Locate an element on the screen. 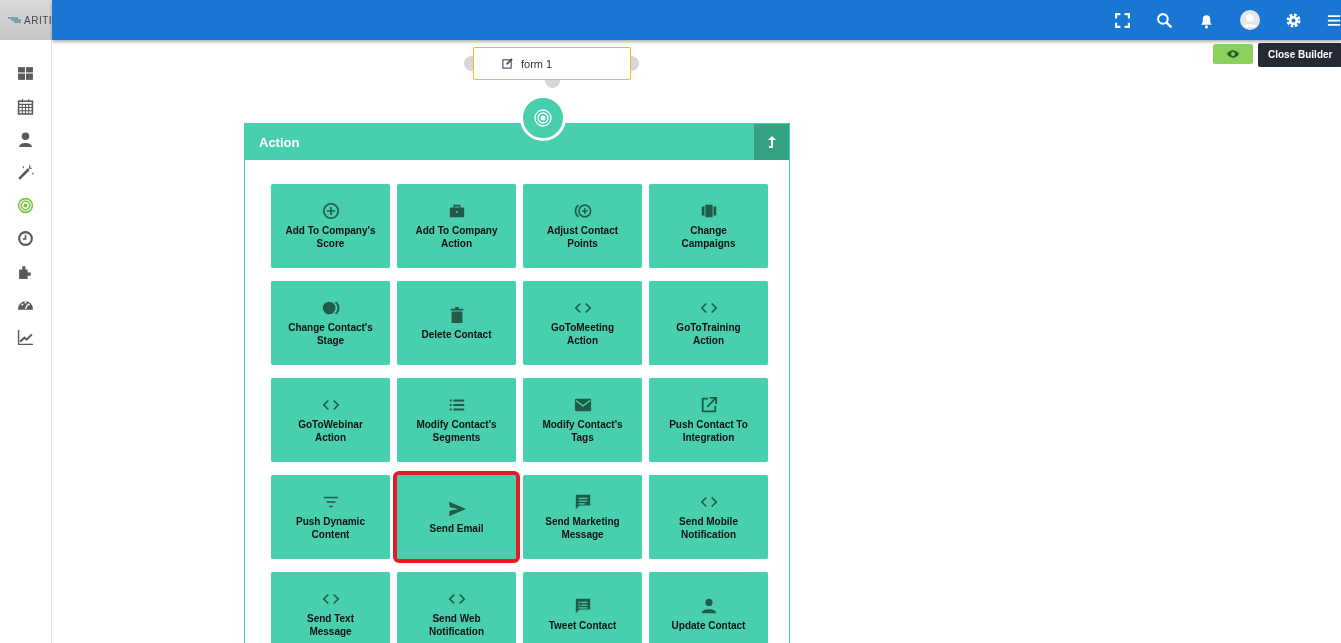 The image size is (1341, 643). action-tile: Tweet Contact is located at coordinates (582, 607).